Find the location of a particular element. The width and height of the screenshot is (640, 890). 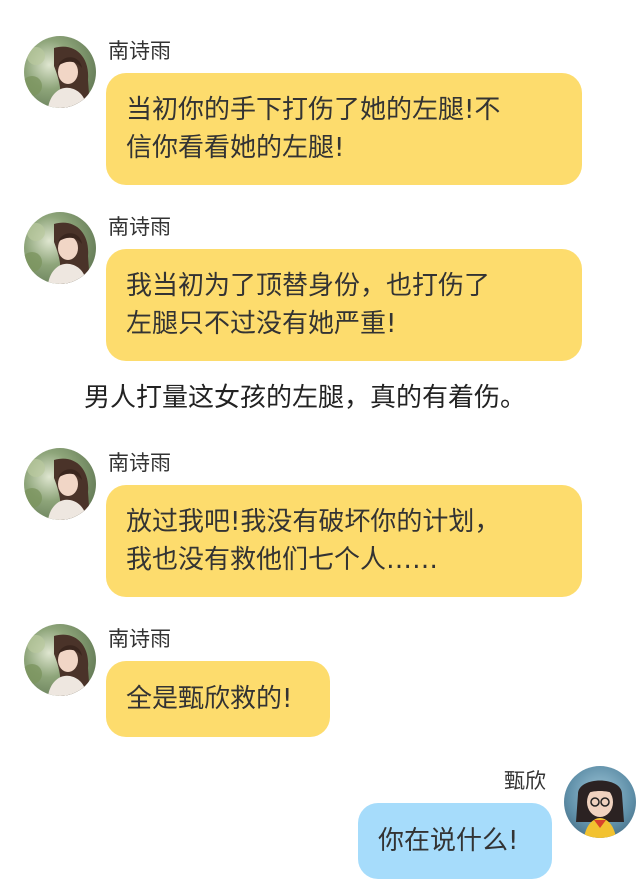

sender-name: 甄欣 is located at coordinates (525, 781).